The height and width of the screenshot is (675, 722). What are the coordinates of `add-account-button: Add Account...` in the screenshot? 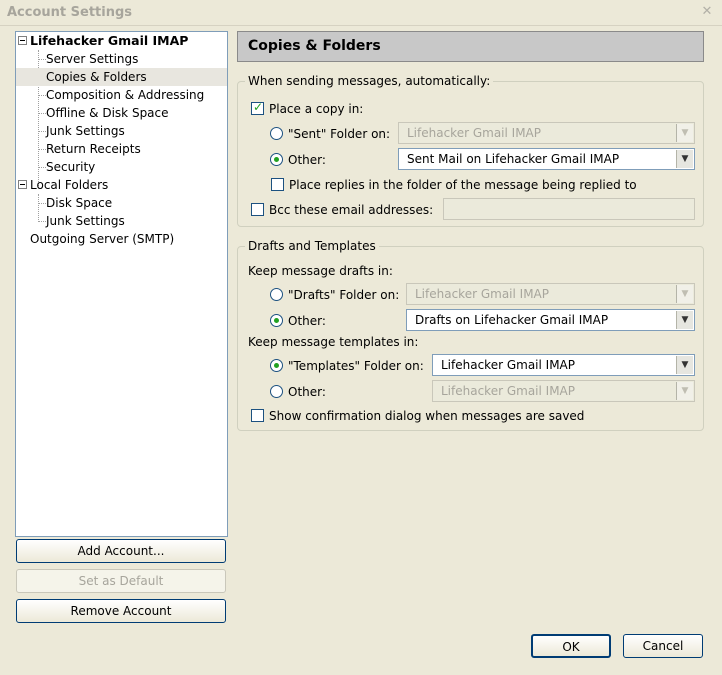 It's located at (121, 551).